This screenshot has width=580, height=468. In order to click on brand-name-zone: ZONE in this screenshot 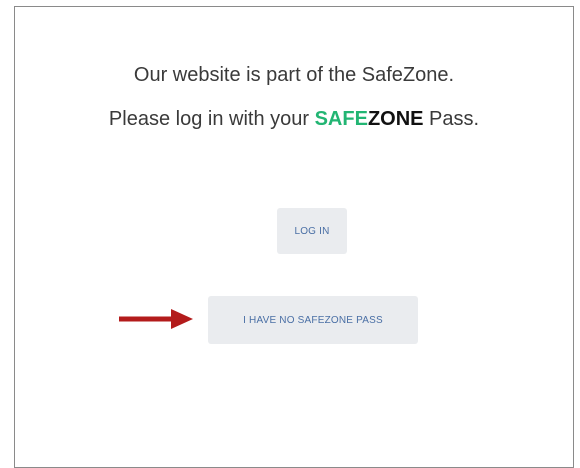, I will do `click(395, 119)`.